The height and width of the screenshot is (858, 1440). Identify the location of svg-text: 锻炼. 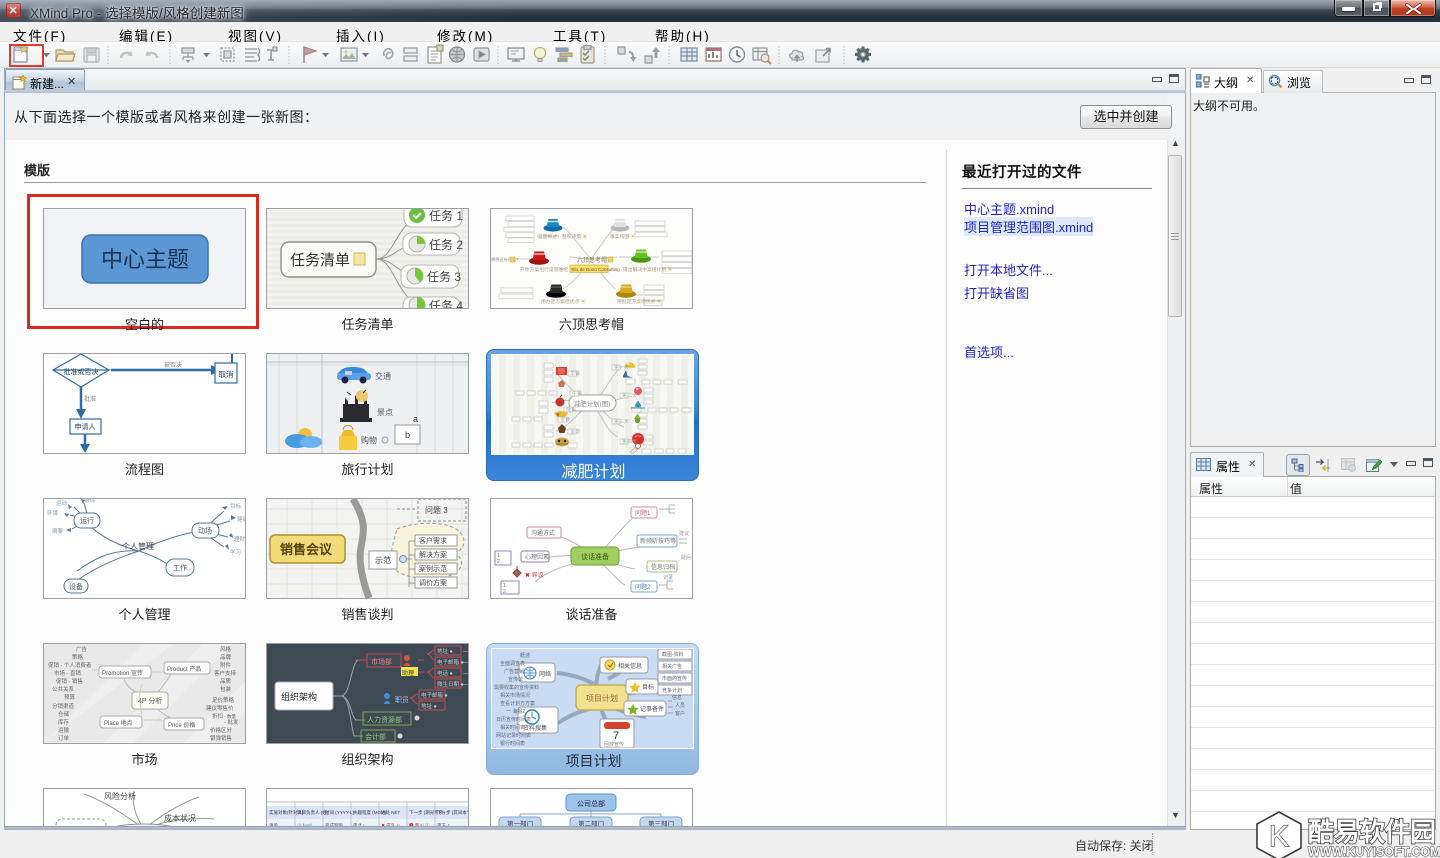
(90, 501).